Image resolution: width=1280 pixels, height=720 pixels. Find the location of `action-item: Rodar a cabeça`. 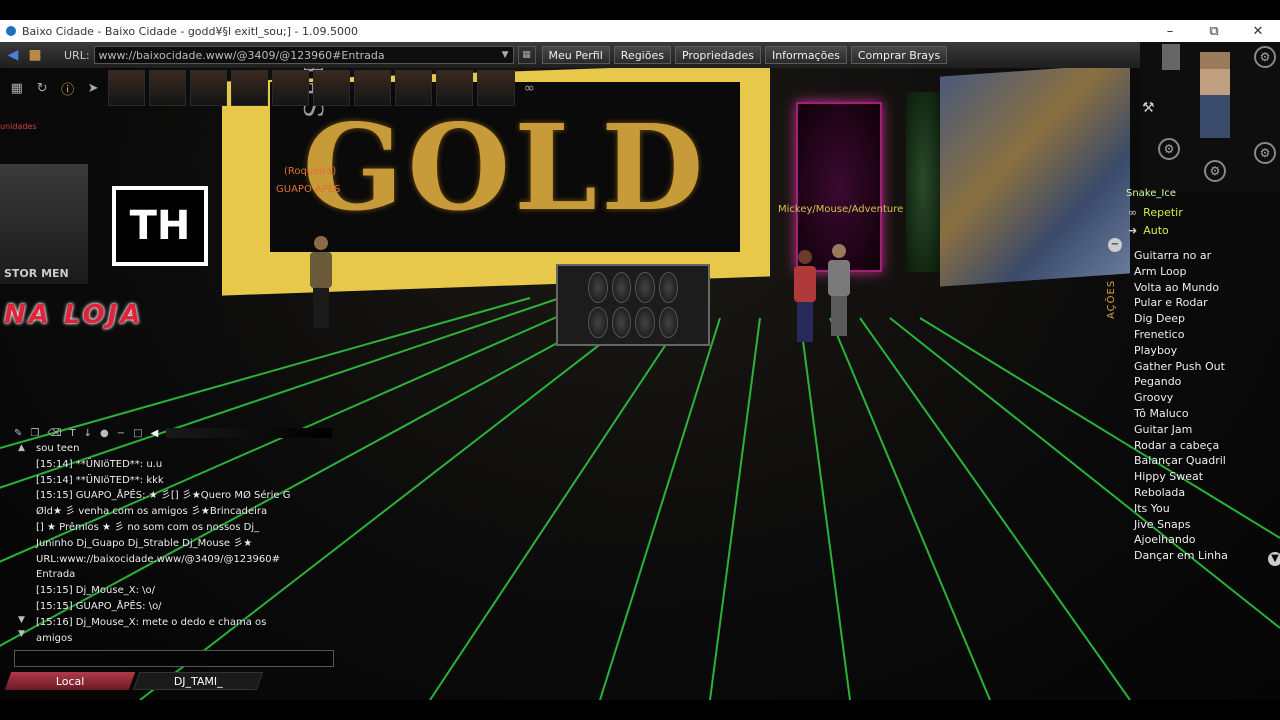

action-item: Rodar a cabeça is located at coordinates (1181, 446).